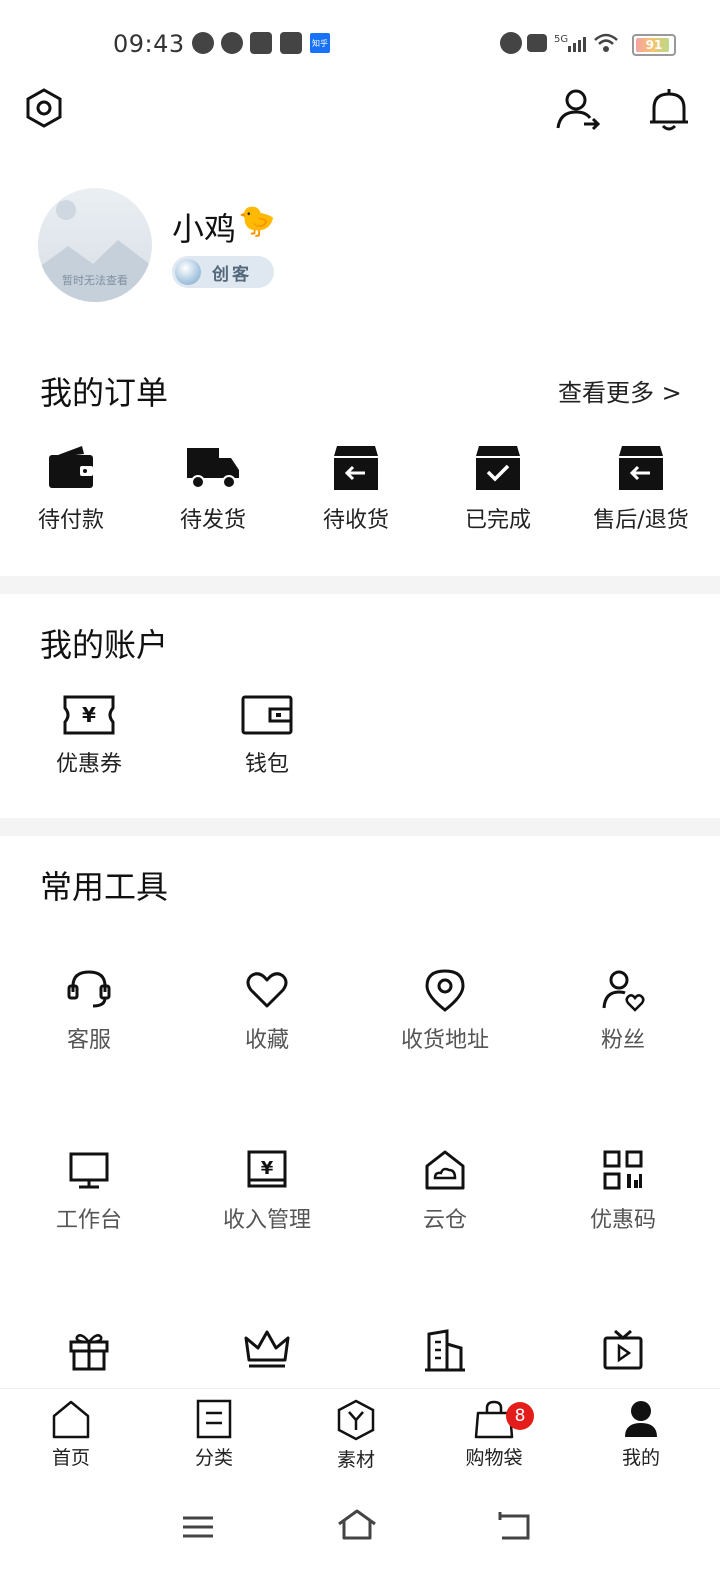 The height and width of the screenshot is (1584, 720). What do you see at coordinates (214, 1419) in the screenshot?
I see `category-icon` at bounding box center [214, 1419].